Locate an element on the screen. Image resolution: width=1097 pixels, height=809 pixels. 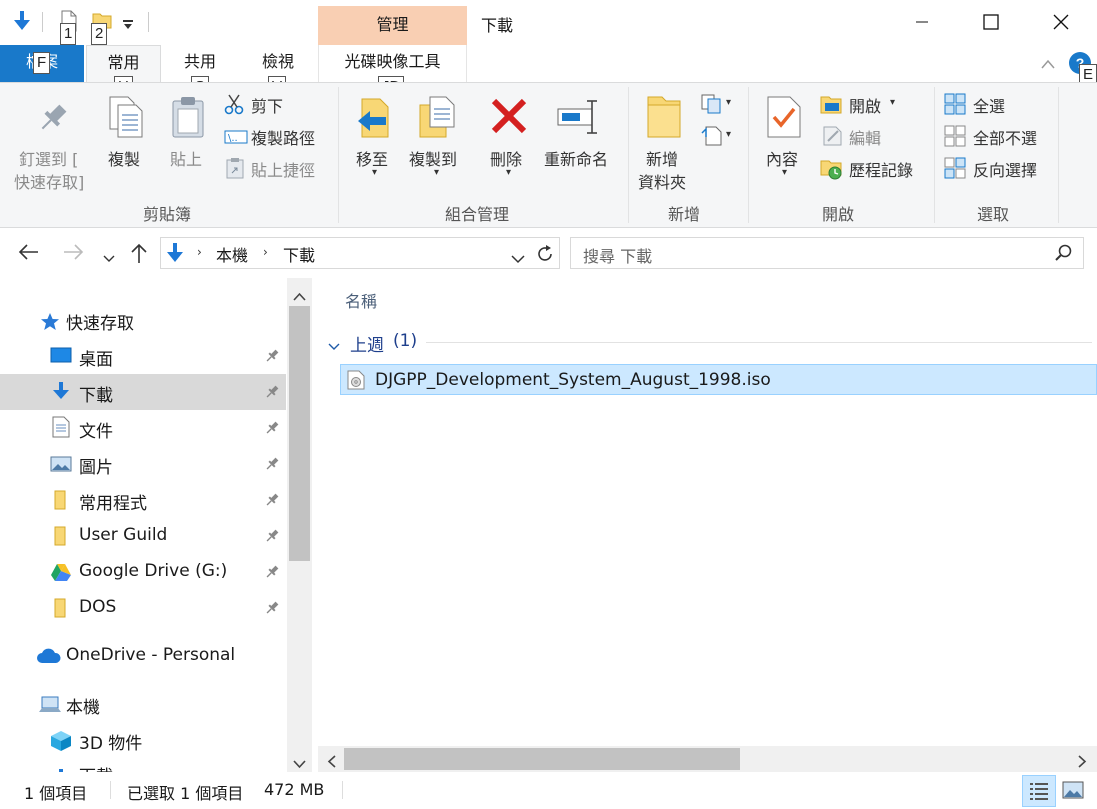
nav-3d-objects: 3D 物件 is located at coordinates (143, 740).